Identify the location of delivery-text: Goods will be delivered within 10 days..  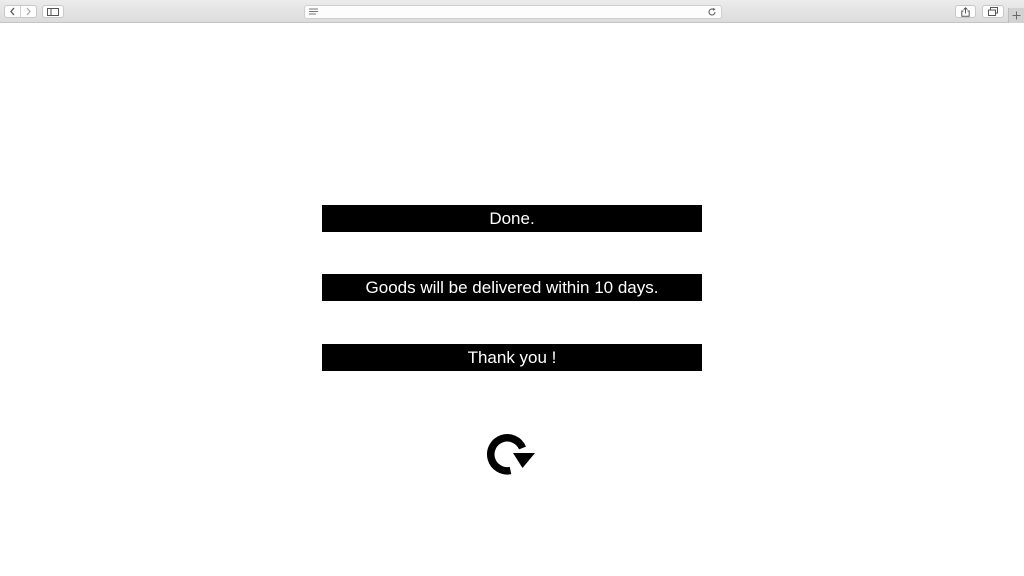
(512, 287).